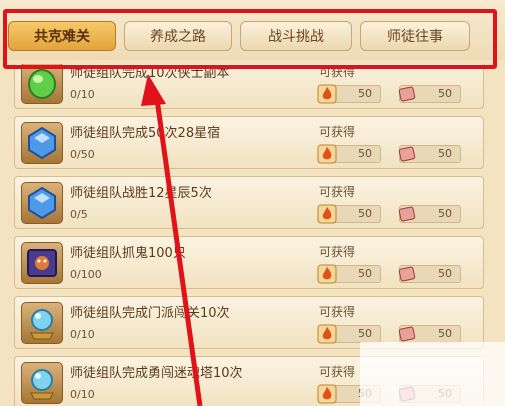 The image size is (505, 406). Describe the element at coordinates (249, 381) in the screenshot. I see `task-row: 师徒组队完成勇闯迷魂塔10次 0/10 可获得 50 50` at that location.